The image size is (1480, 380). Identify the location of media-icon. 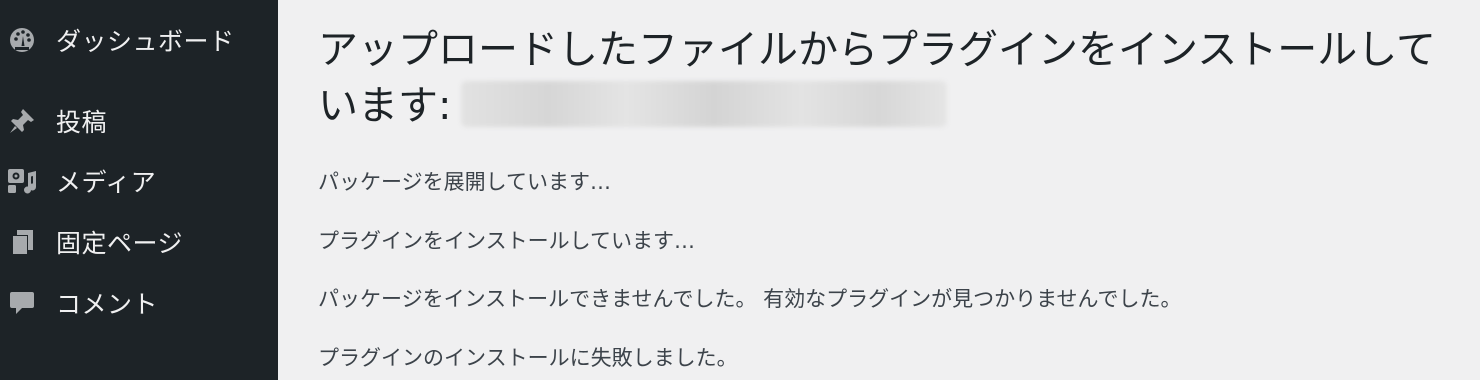
(22, 181).